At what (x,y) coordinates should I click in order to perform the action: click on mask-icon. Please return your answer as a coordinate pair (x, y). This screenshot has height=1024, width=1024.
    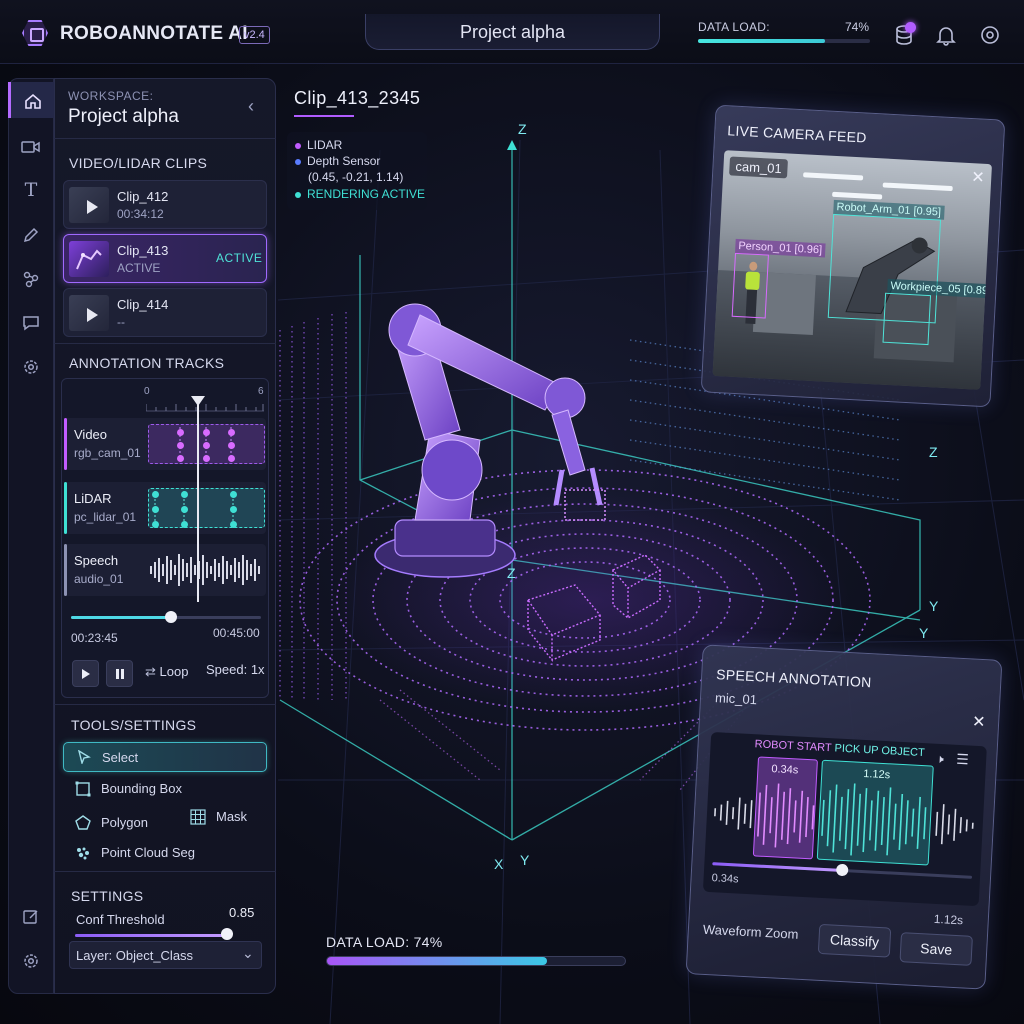
    Looking at the image, I should click on (198, 817).